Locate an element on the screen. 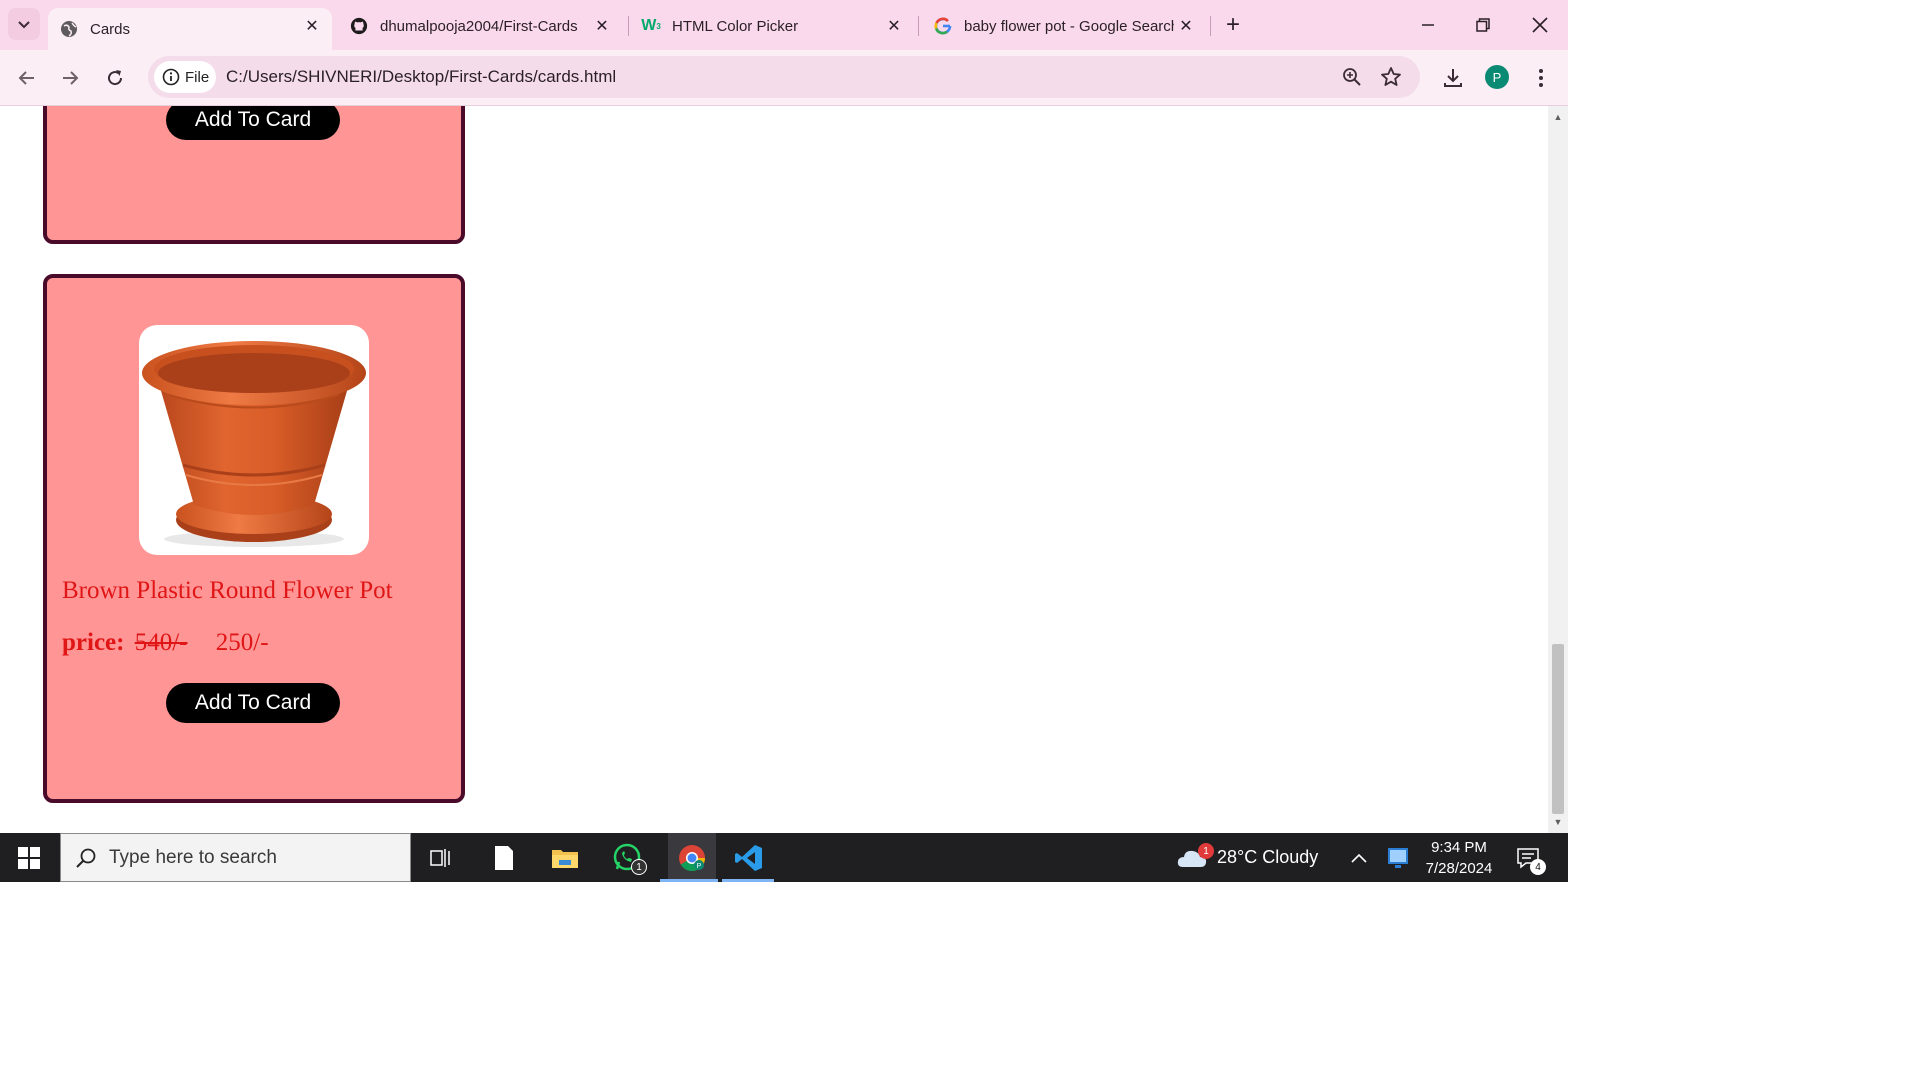 This screenshot has height=1080, width=1920. tab-title: dhumalpooja2004/First-Cards is located at coordinates (479, 26).